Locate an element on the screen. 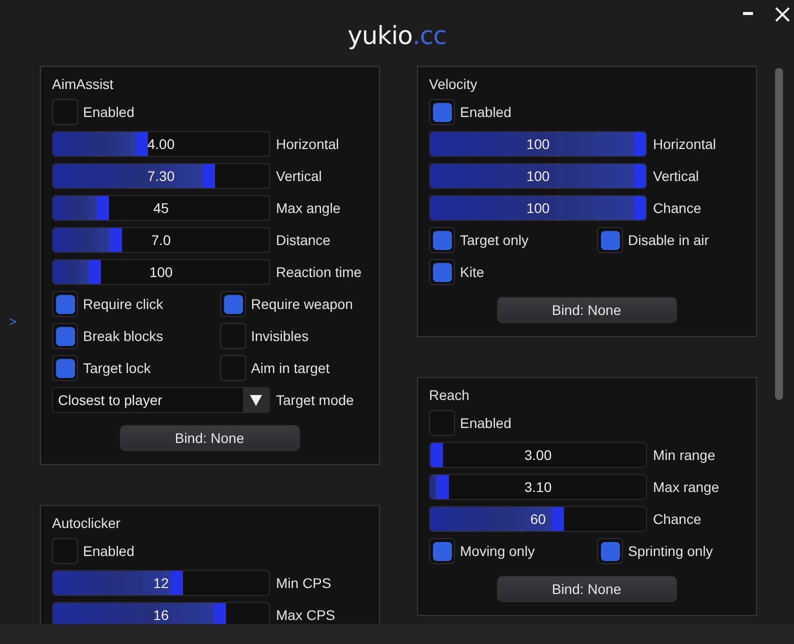 Image resolution: width=794 pixels, height=644 pixels. slider: 45 is located at coordinates (161, 208).